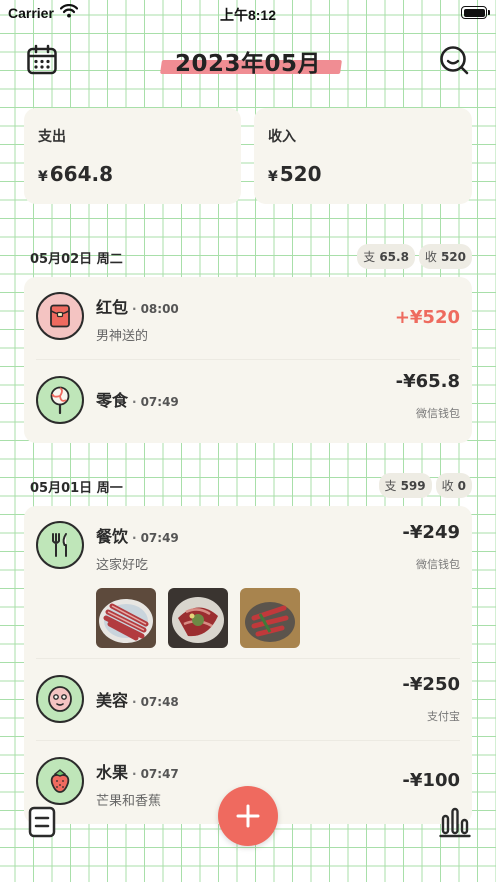 This screenshot has width=496, height=882. I want to click on month-title: 2023年05月, so click(248, 61).